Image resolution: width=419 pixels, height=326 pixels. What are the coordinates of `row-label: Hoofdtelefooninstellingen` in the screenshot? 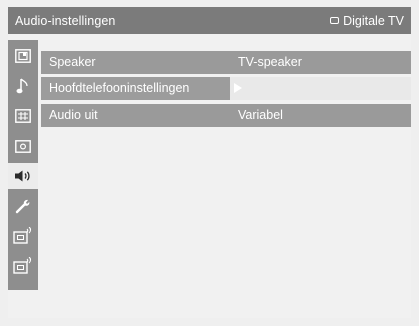 It's located at (119, 88).